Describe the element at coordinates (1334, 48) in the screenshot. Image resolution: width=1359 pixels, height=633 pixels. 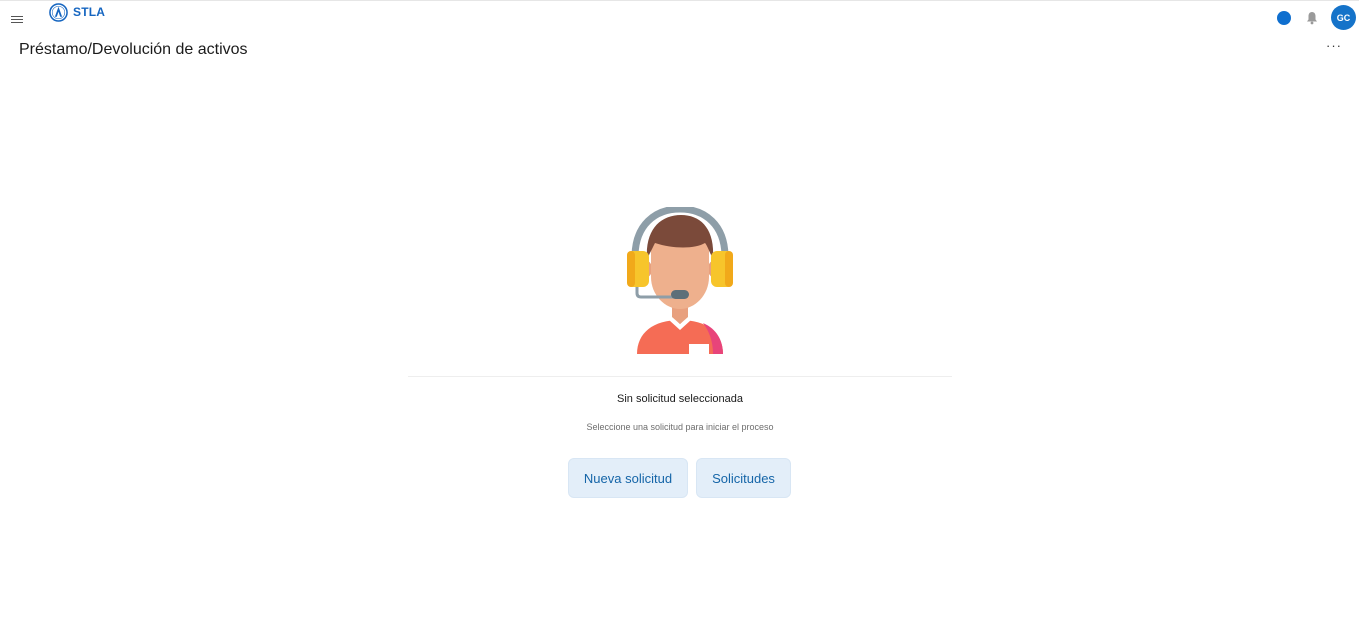
I see `more-icon: ···` at that location.